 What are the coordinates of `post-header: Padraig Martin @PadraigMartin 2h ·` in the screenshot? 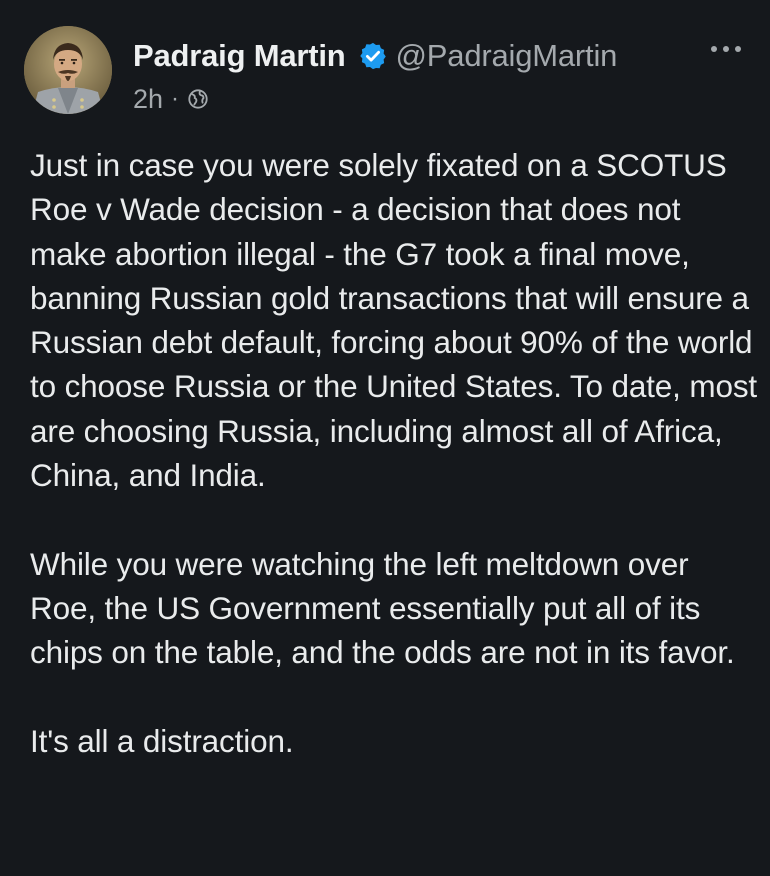 It's located at (433, 75).